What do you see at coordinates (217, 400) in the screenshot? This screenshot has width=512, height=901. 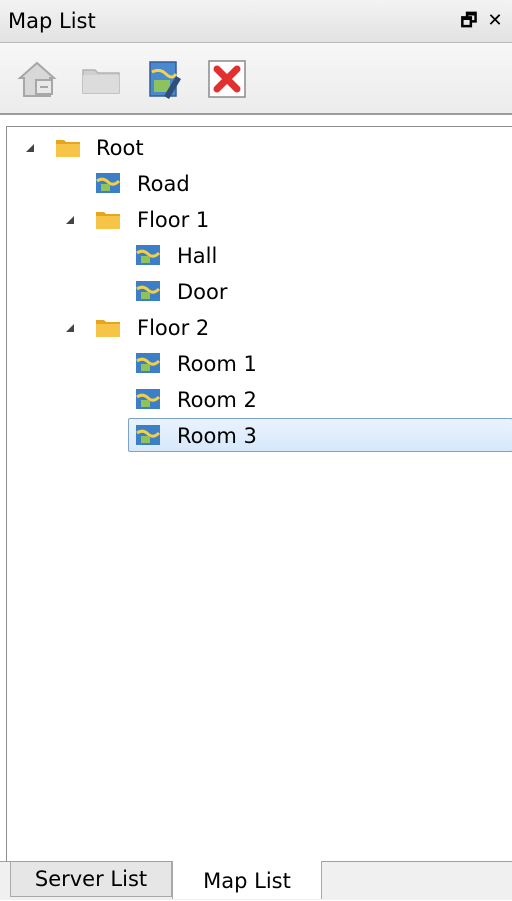 I see `tree-node-label: Room 2` at bounding box center [217, 400].